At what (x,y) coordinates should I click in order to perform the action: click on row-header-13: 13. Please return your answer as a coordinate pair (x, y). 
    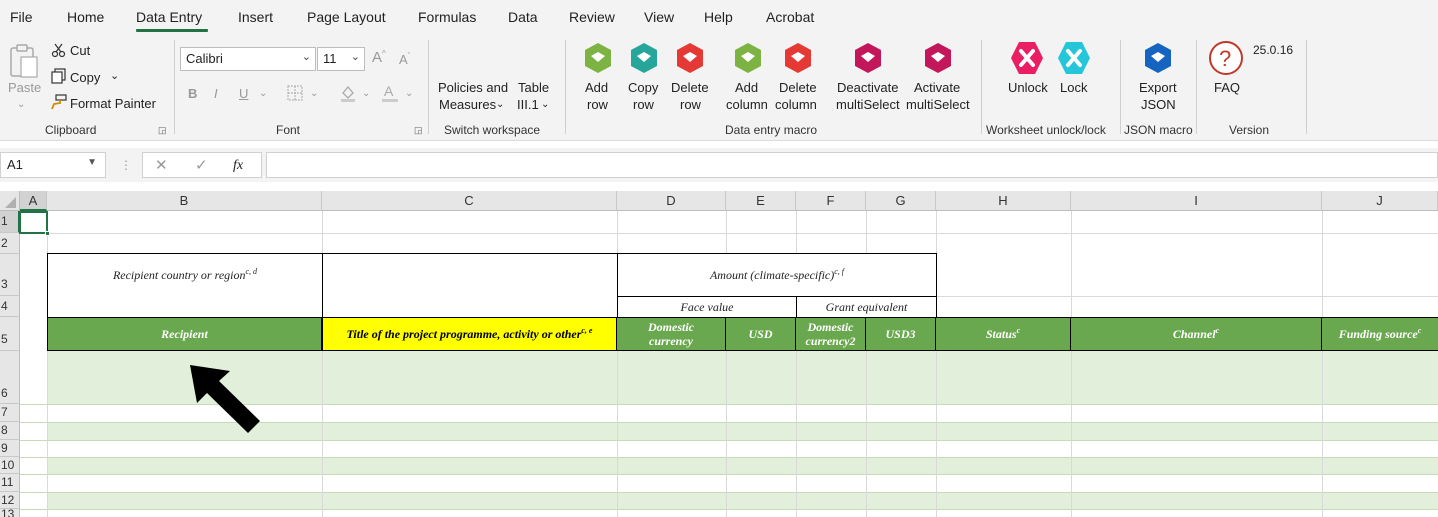
    Looking at the image, I should click on (10, 513).